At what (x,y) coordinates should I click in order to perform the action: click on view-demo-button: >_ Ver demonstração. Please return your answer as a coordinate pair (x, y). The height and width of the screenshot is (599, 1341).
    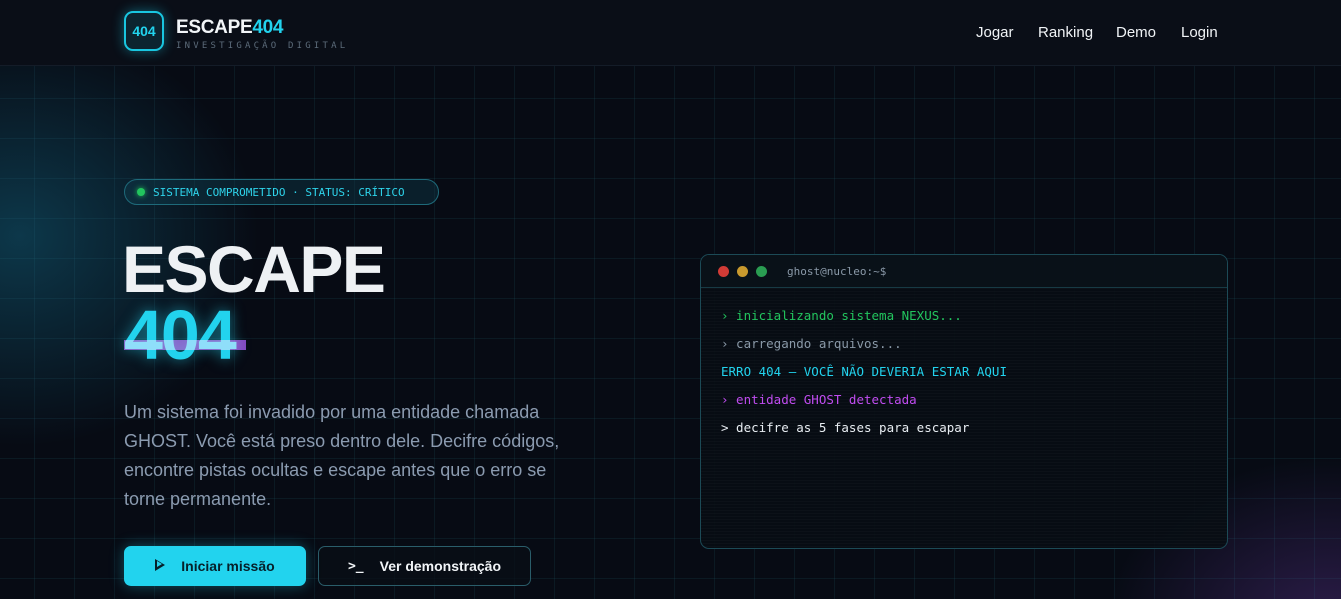
    Looking at the image, I should click on (424, 566).